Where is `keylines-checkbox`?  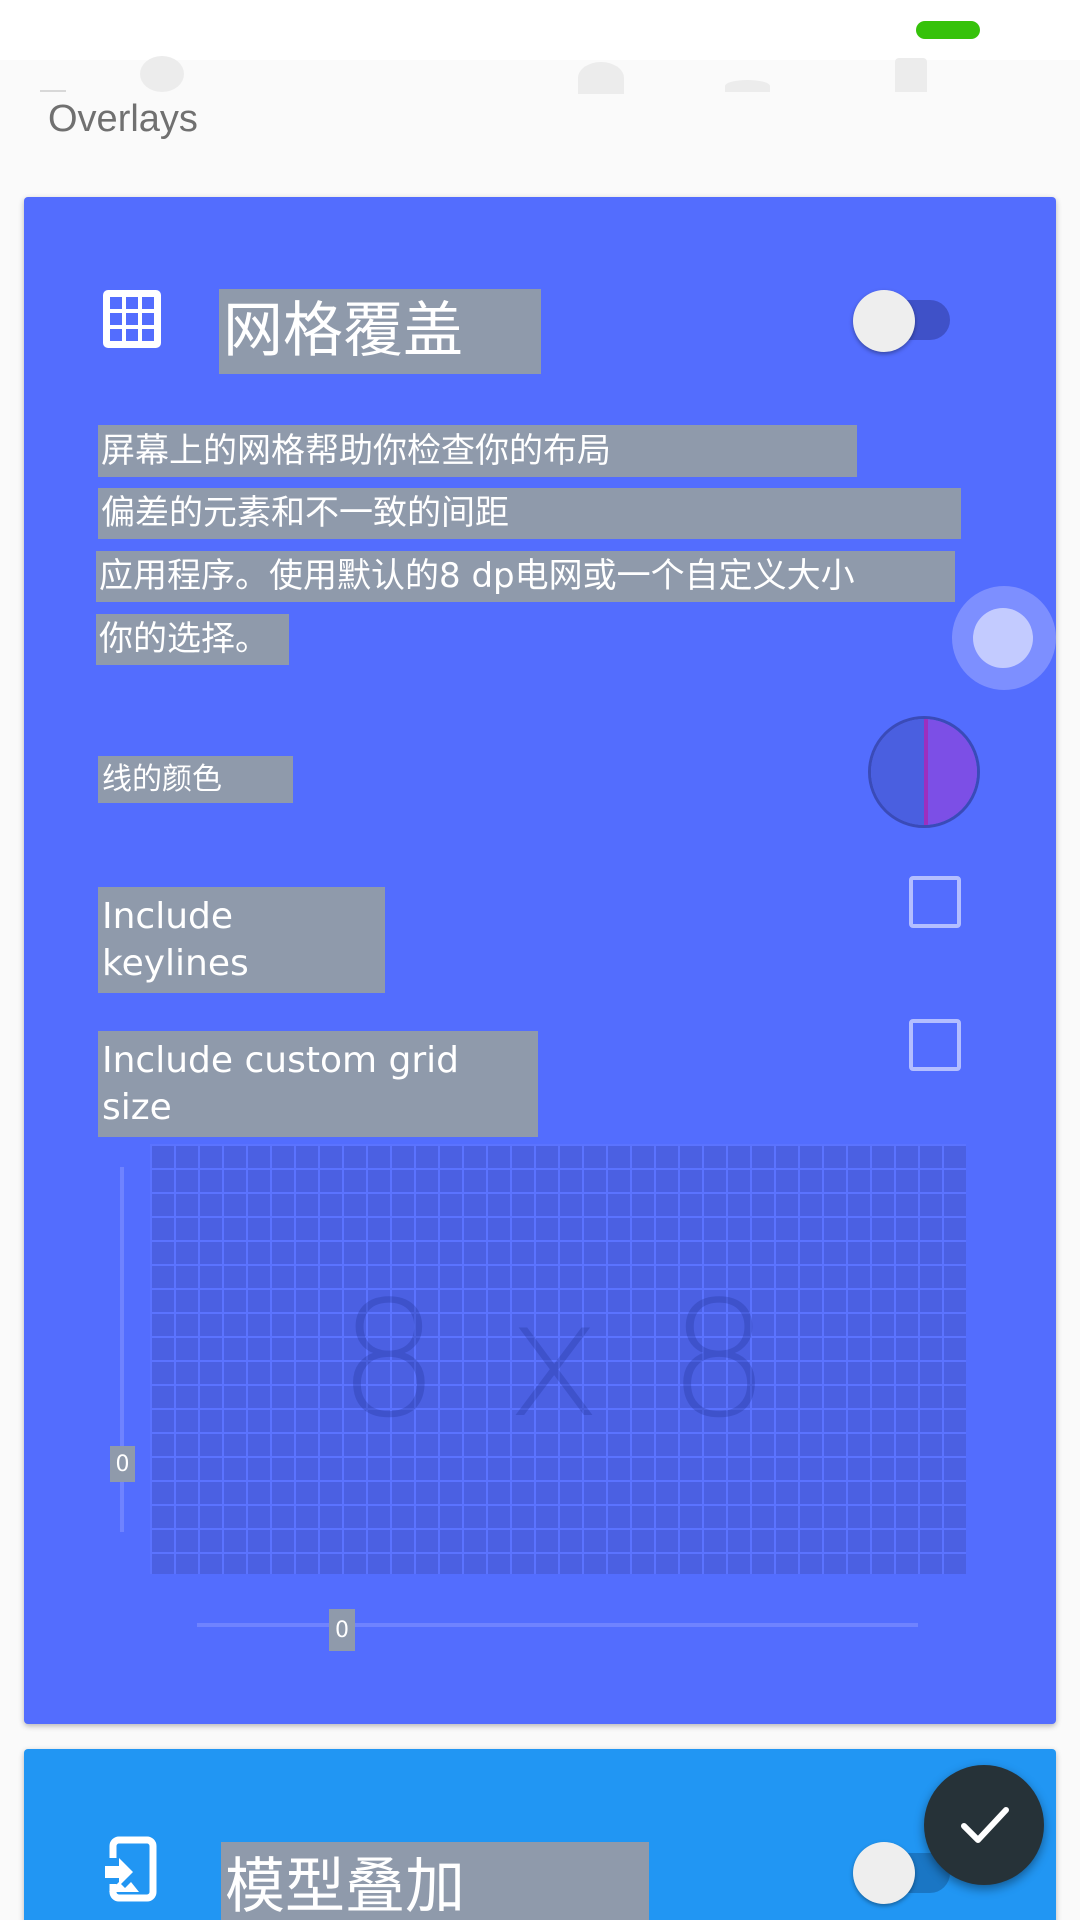 keylines-checkbox is located at coordinates (935, 902).